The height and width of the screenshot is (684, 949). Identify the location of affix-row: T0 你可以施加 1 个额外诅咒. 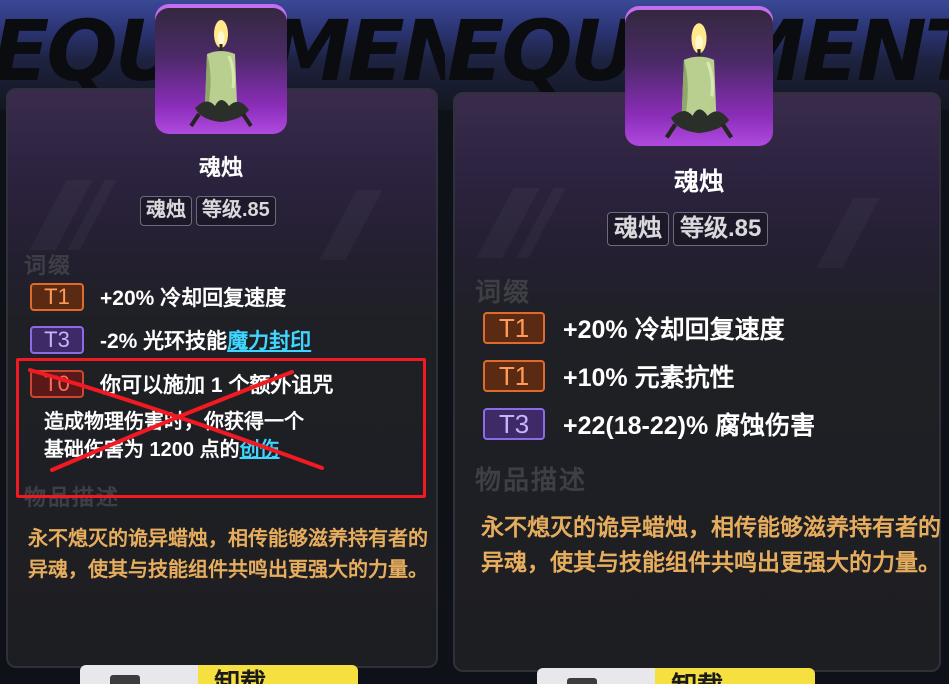
(181, 384).